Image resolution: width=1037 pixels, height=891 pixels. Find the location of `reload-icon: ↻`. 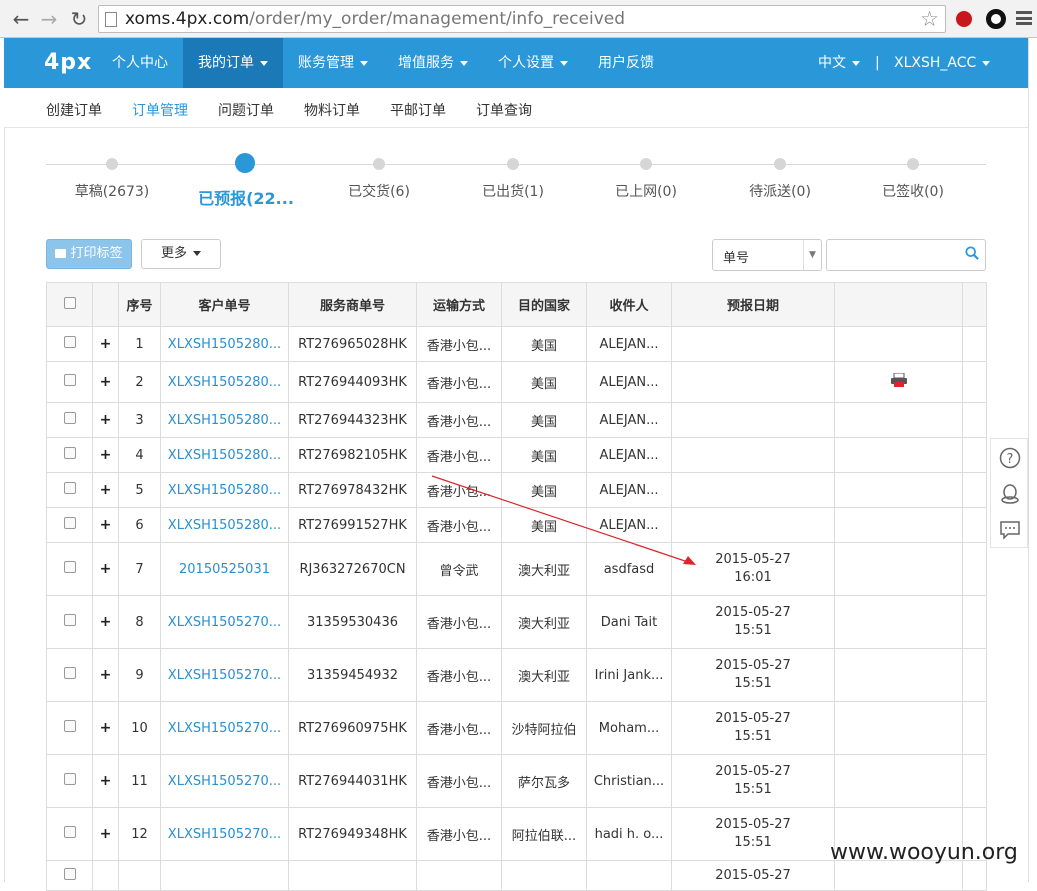

reload-icon: ↻ is located at coordinates (79, 19).